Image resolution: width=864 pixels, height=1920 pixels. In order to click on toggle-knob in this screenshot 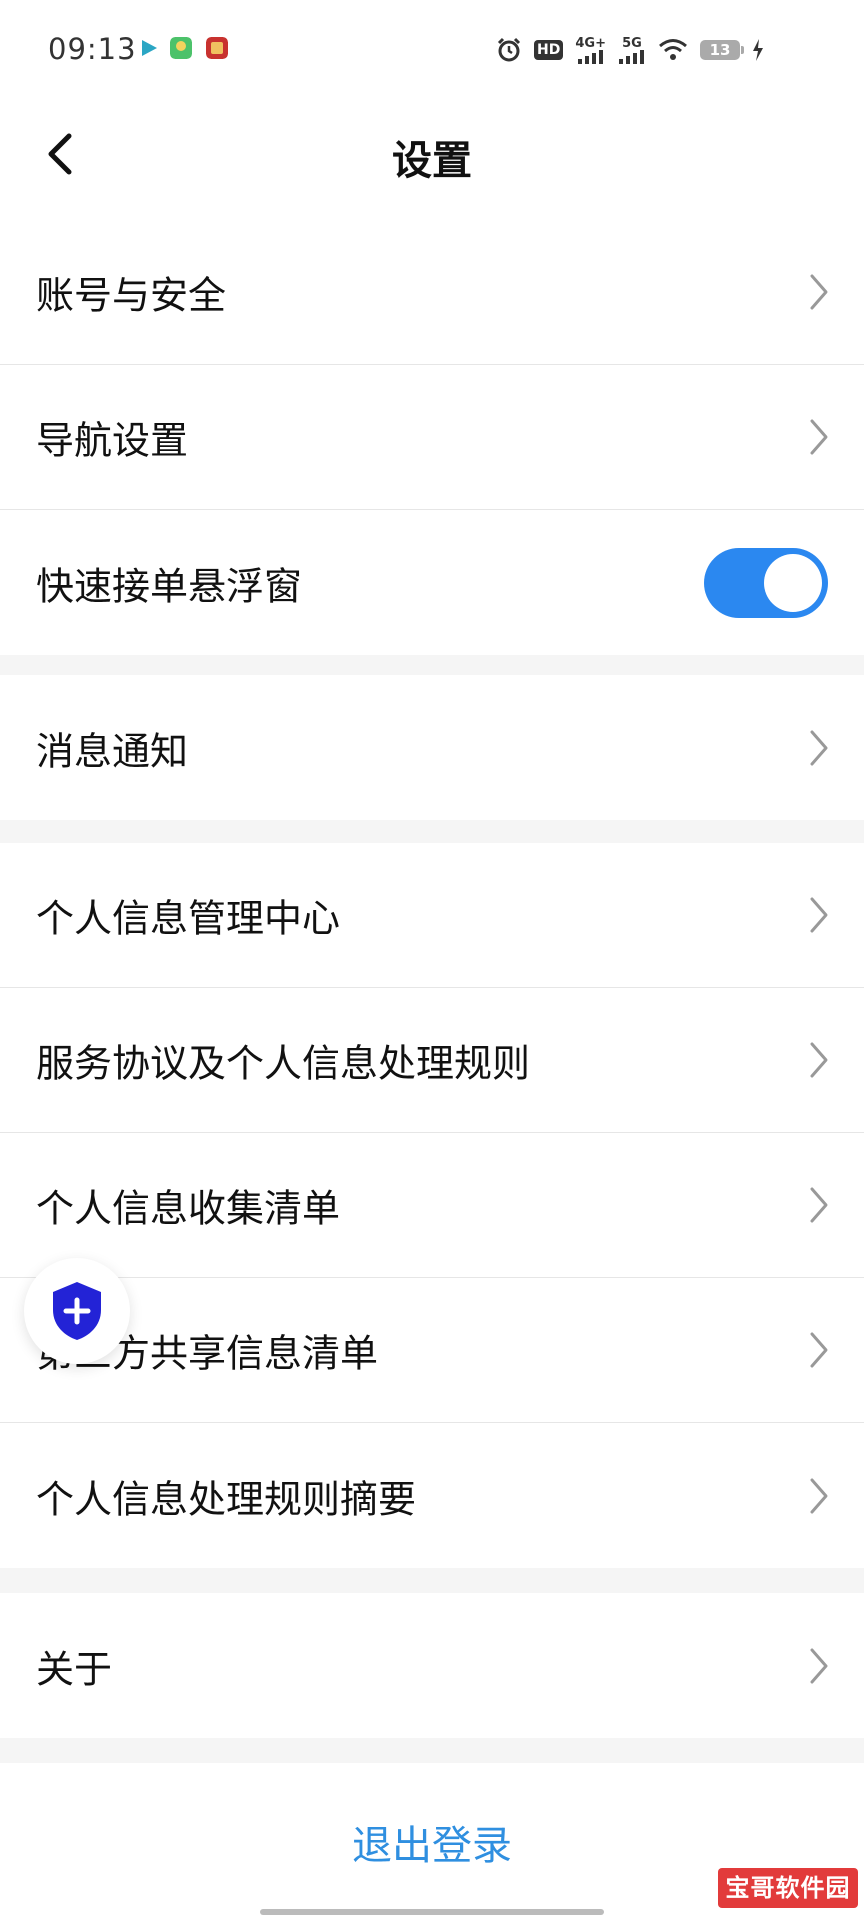, I will do `click(793, 582)`.